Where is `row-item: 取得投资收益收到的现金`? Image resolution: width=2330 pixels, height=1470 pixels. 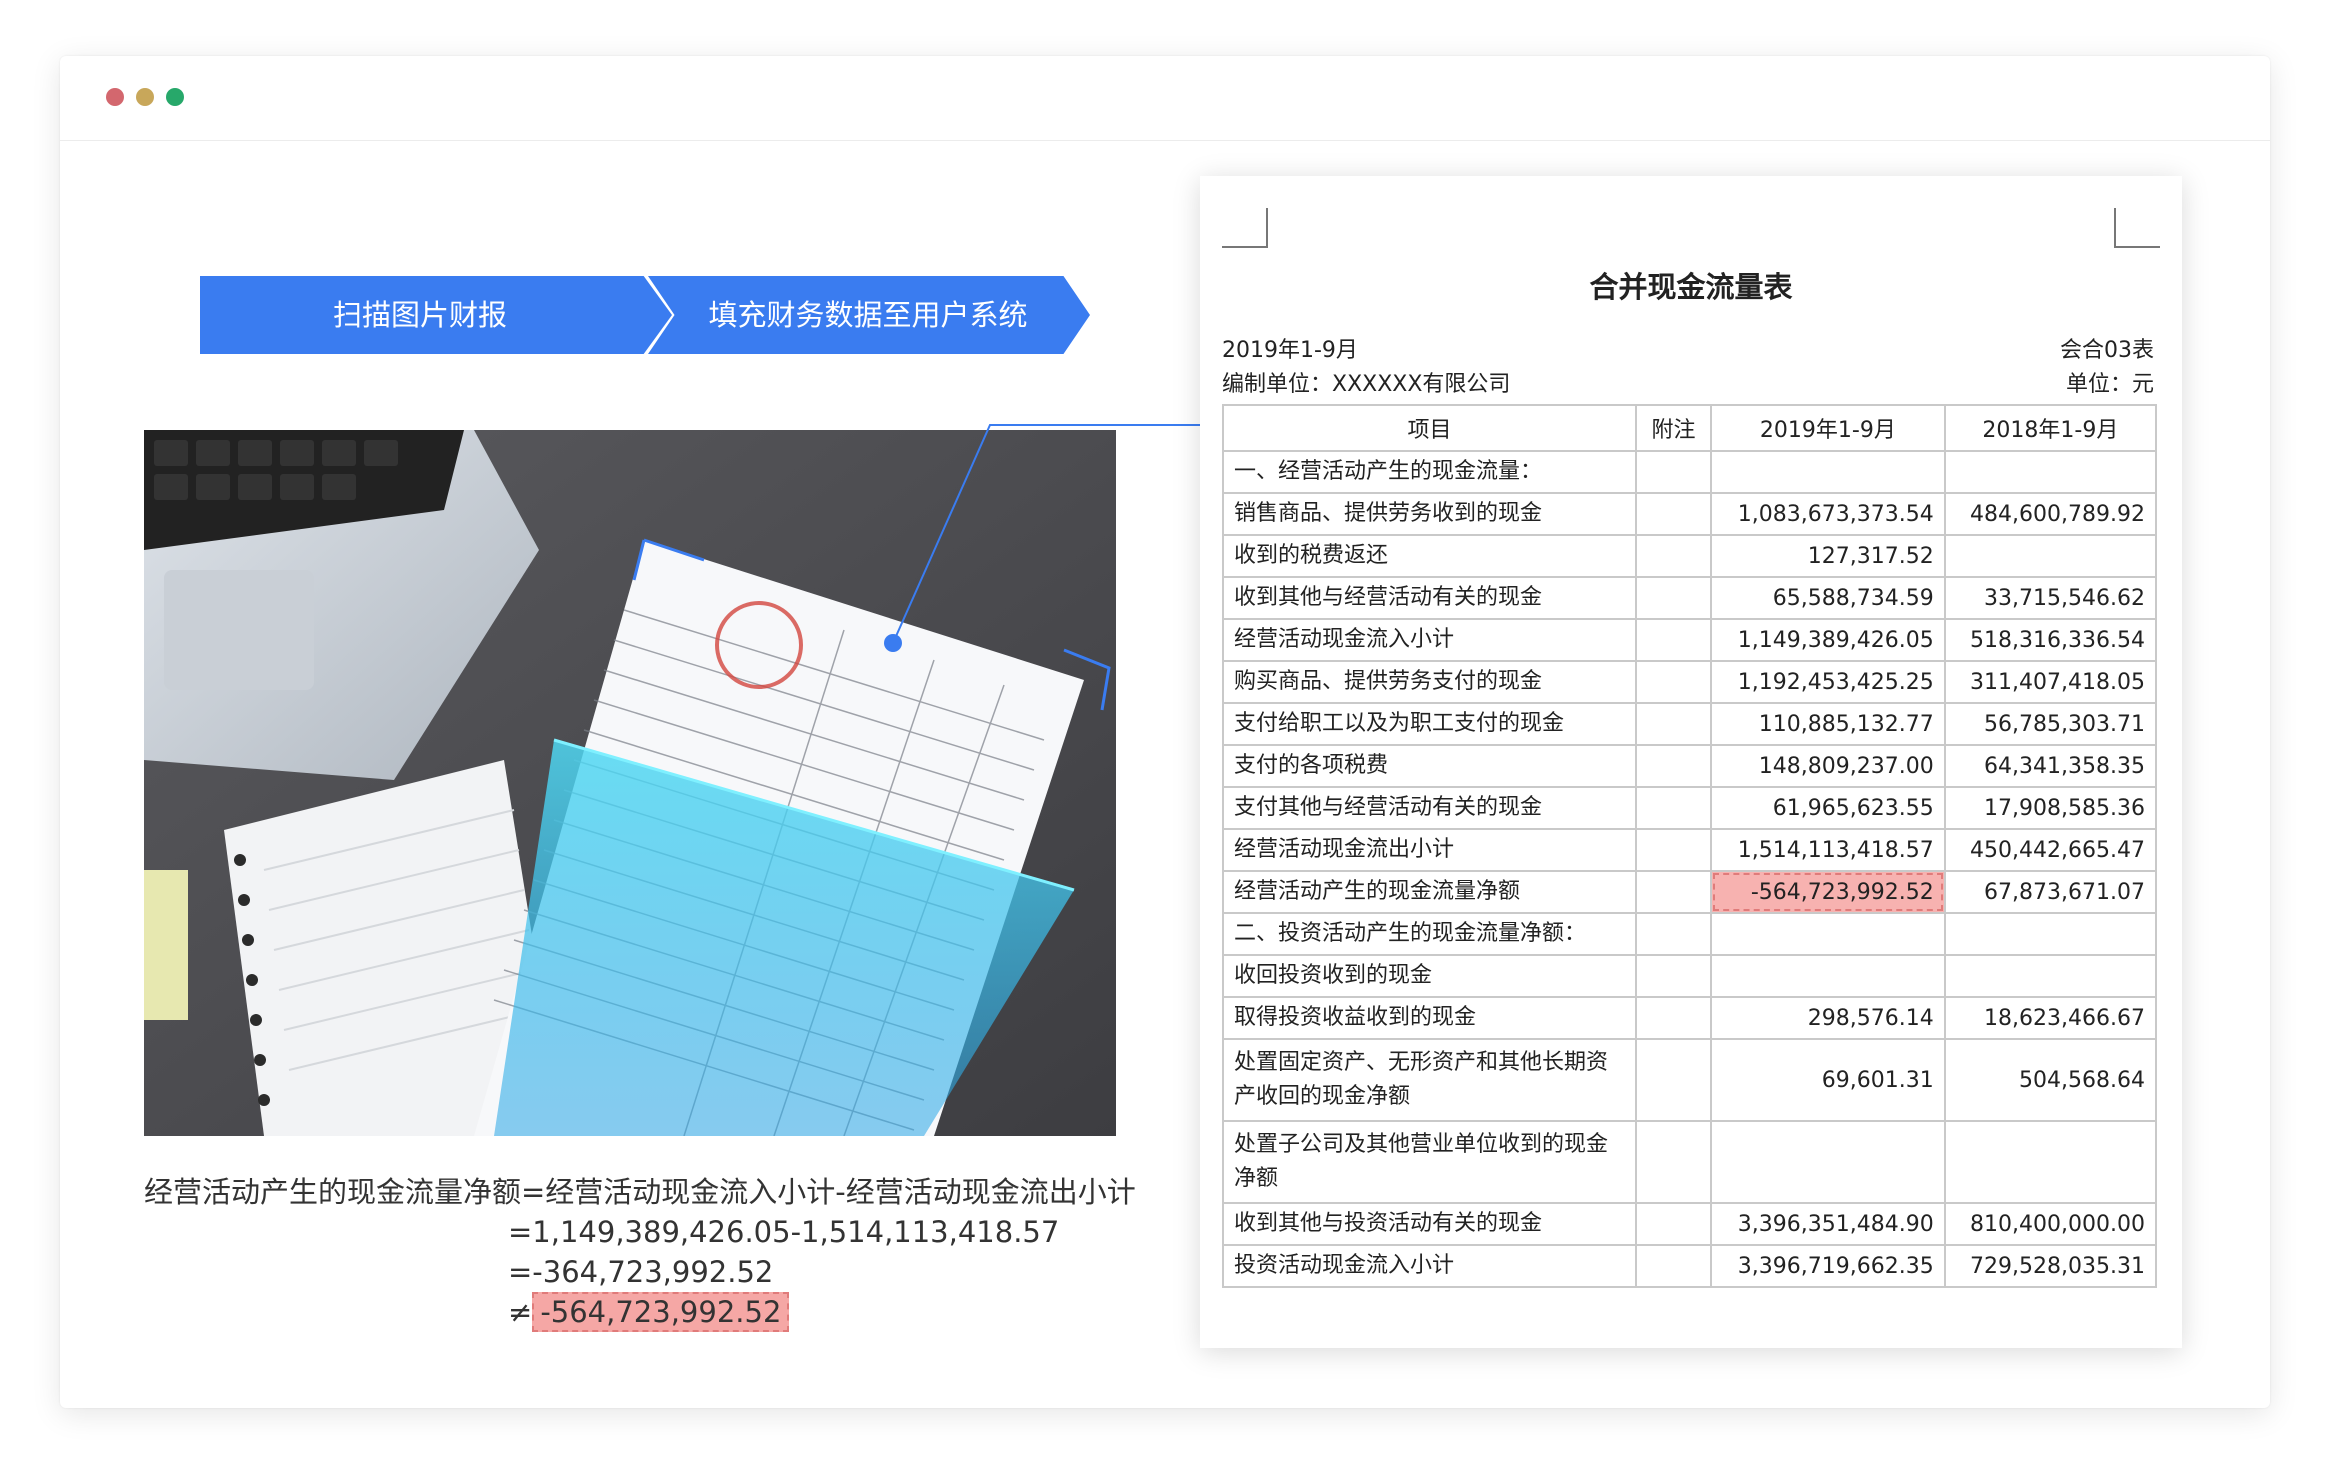 row-item: 取得投资收益收到的现金 is located at coordinates (1429, 1018).